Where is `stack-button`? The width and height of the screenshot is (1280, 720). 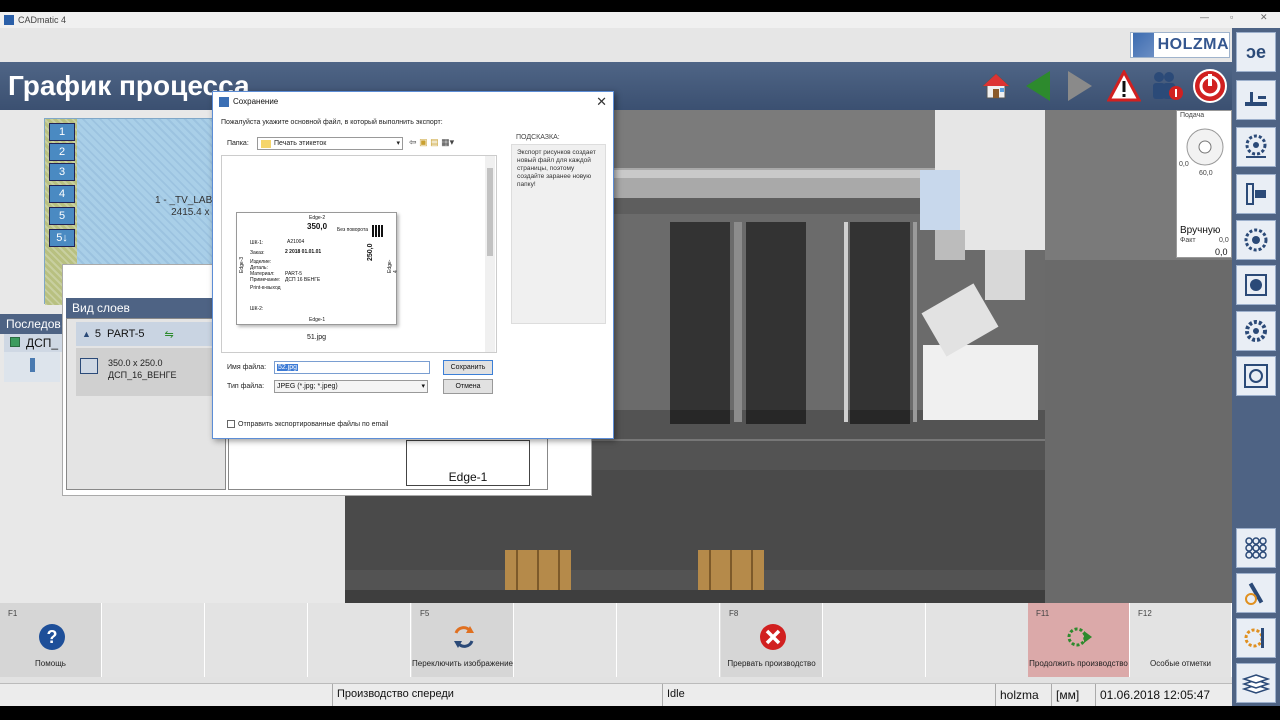
stack-button is located at coordinates (1256, 683).